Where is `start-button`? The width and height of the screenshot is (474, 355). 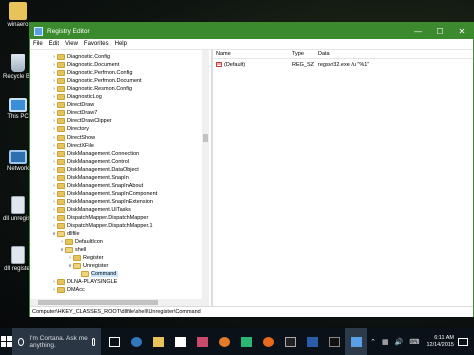 start-button is located at coordinates (6, 341).